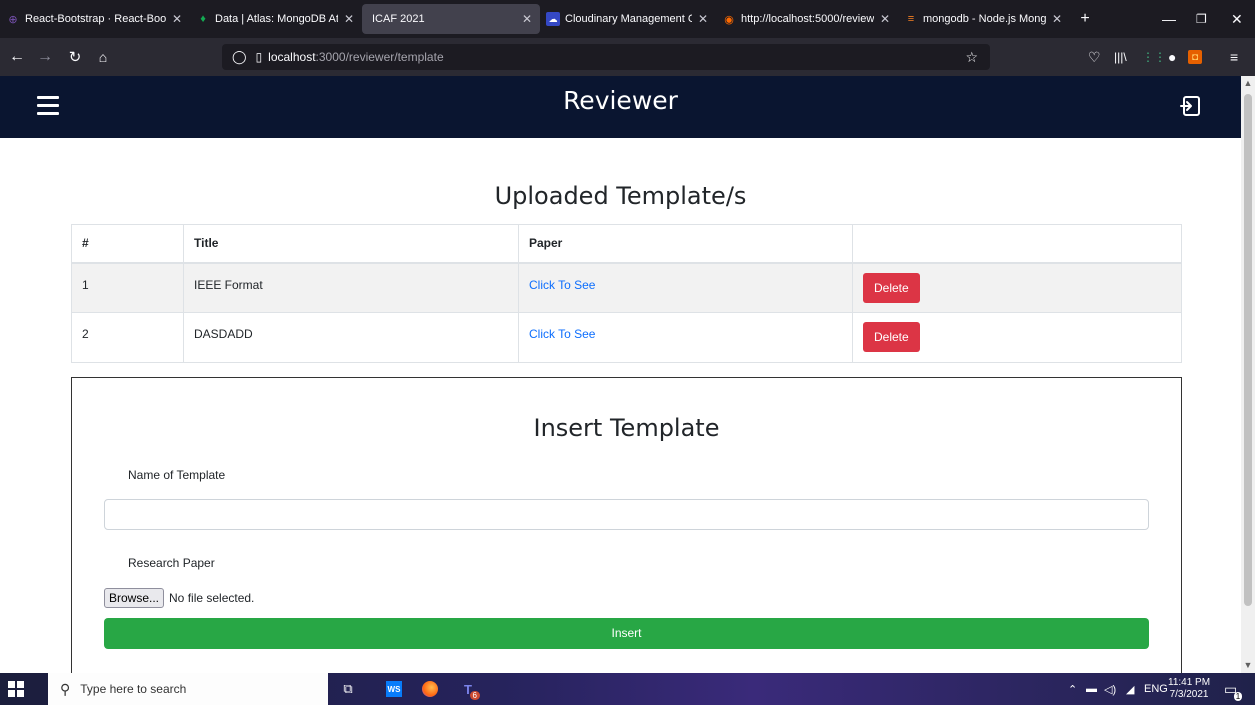 Image resolution: width=1255 pixels, height=705 pixels. I want to click on wifi-icon: ◢, so click(1130, 689).